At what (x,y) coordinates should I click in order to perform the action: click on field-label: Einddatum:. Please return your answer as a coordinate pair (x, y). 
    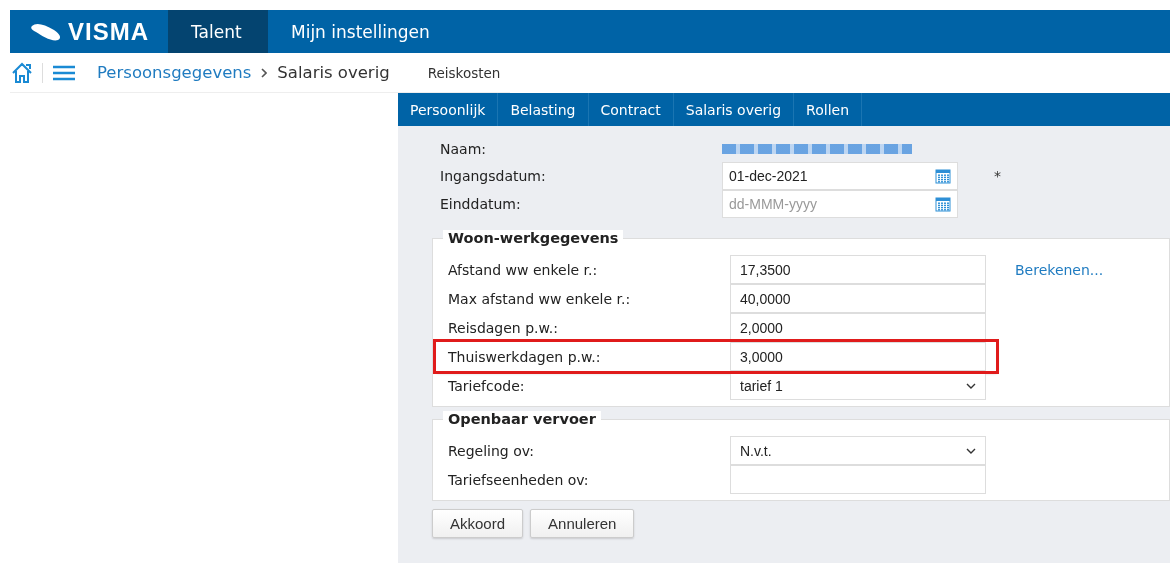
    Looking at the image, I should click on (481, 204).